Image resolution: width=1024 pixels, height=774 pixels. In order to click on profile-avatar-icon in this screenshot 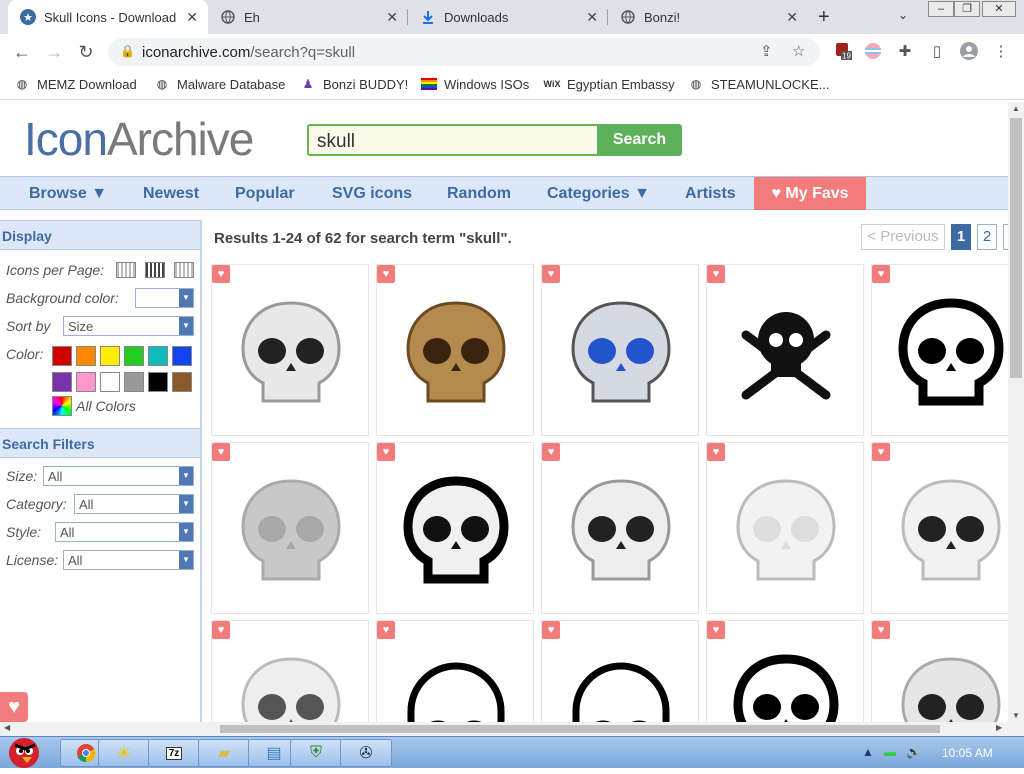, I will do `click(969, 51)`.